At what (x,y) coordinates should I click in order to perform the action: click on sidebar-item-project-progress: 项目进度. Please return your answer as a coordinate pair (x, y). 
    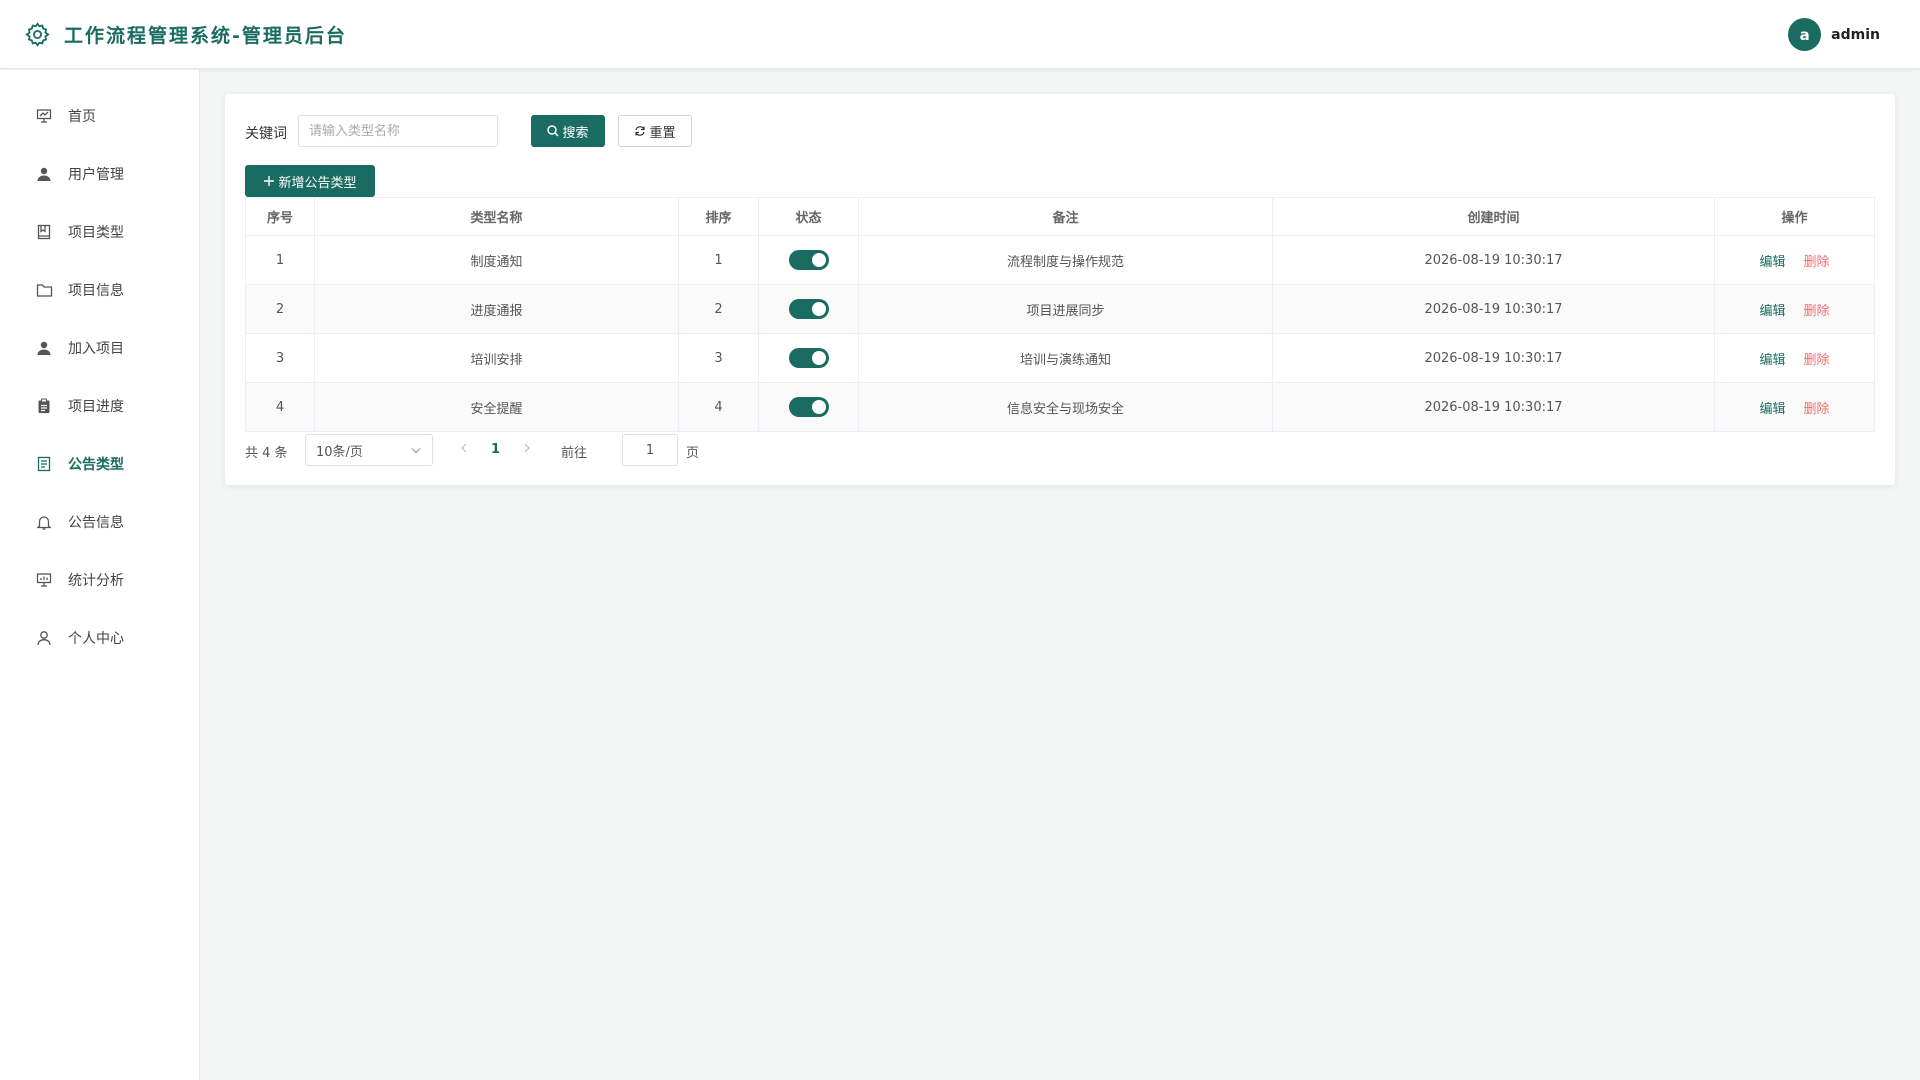
    Looking at the image, I should click on (99, 406).